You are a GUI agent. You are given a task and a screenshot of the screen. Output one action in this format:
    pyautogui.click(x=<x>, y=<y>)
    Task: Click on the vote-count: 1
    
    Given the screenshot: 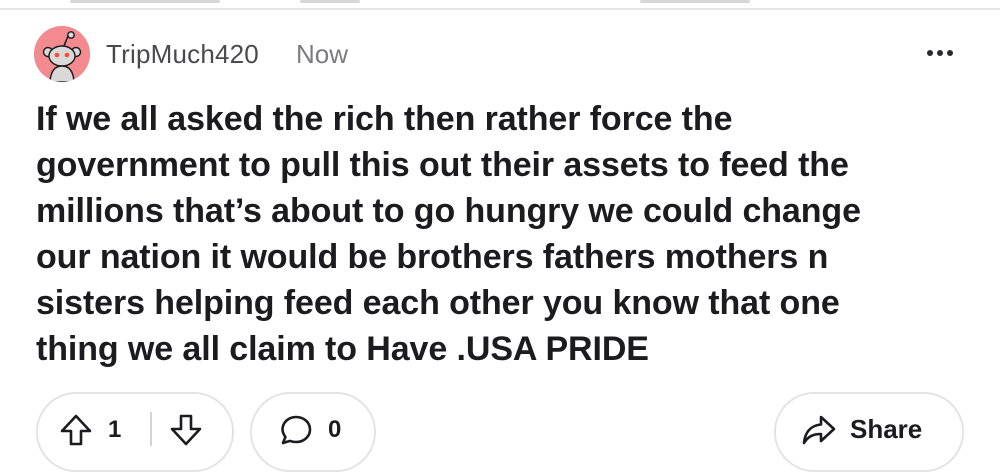 What is the action you would take?
    pyautogui.click(x=115, y=429)
    